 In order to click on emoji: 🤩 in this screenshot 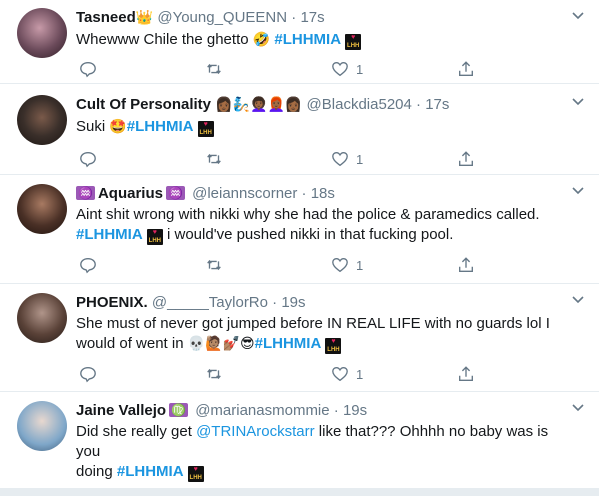, I will do `click(118, 127)`.